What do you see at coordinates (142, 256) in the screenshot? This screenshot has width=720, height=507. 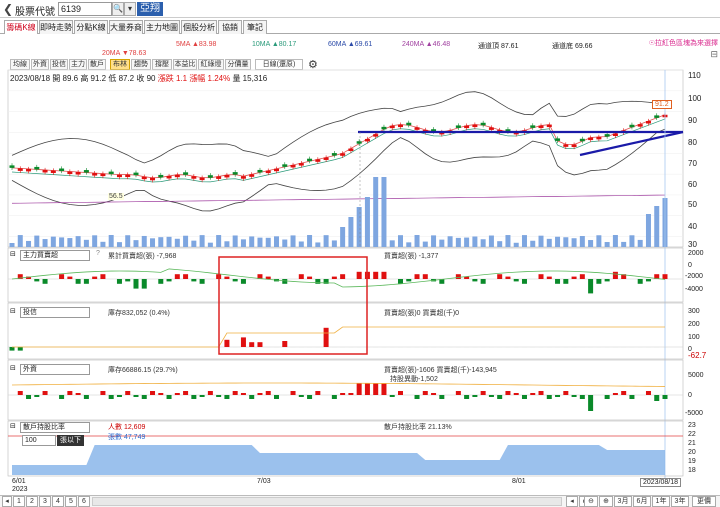 I see `main-cum-legend: 累計買賣超(張) -7,968` at bounding box center [142, 256].